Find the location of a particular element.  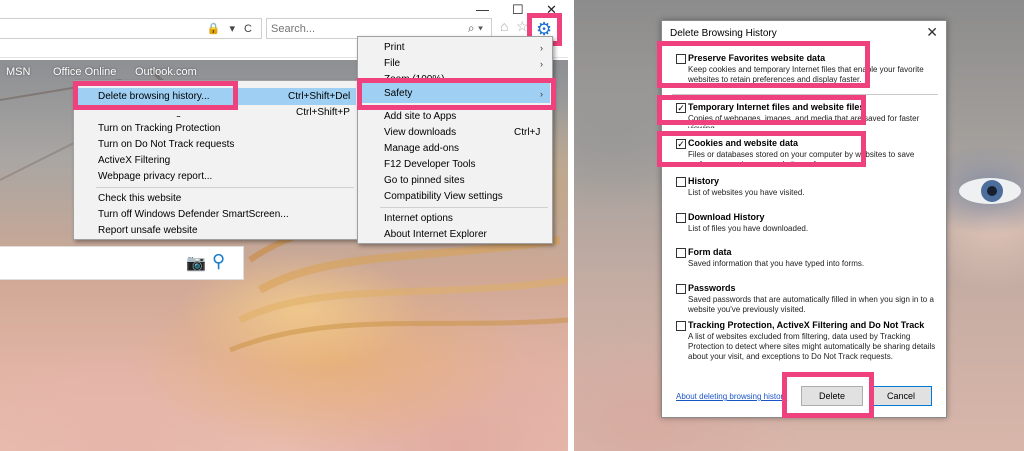

cancel-button: Cancel is located at coordinates (901, 396).